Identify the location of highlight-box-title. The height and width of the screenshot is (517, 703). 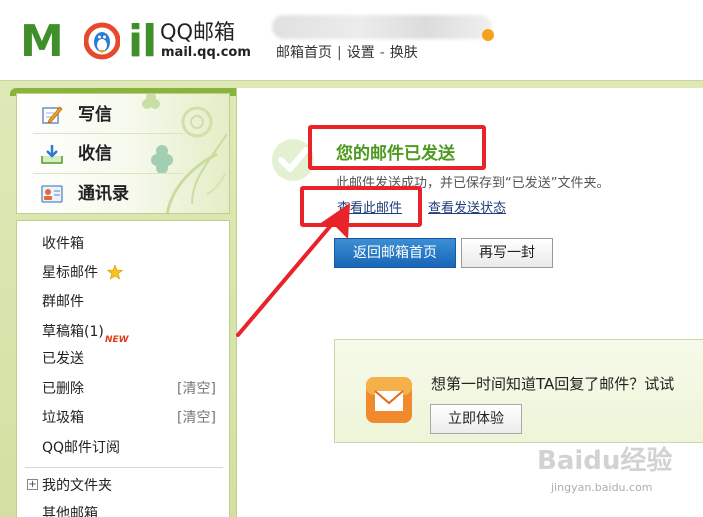
(397, 147).